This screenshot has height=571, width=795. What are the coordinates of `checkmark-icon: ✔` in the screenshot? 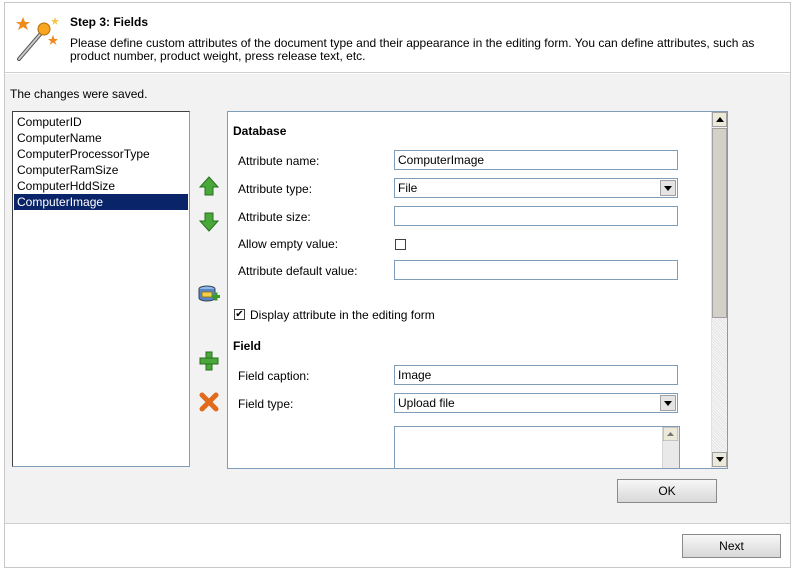 It's located at (239, 314).